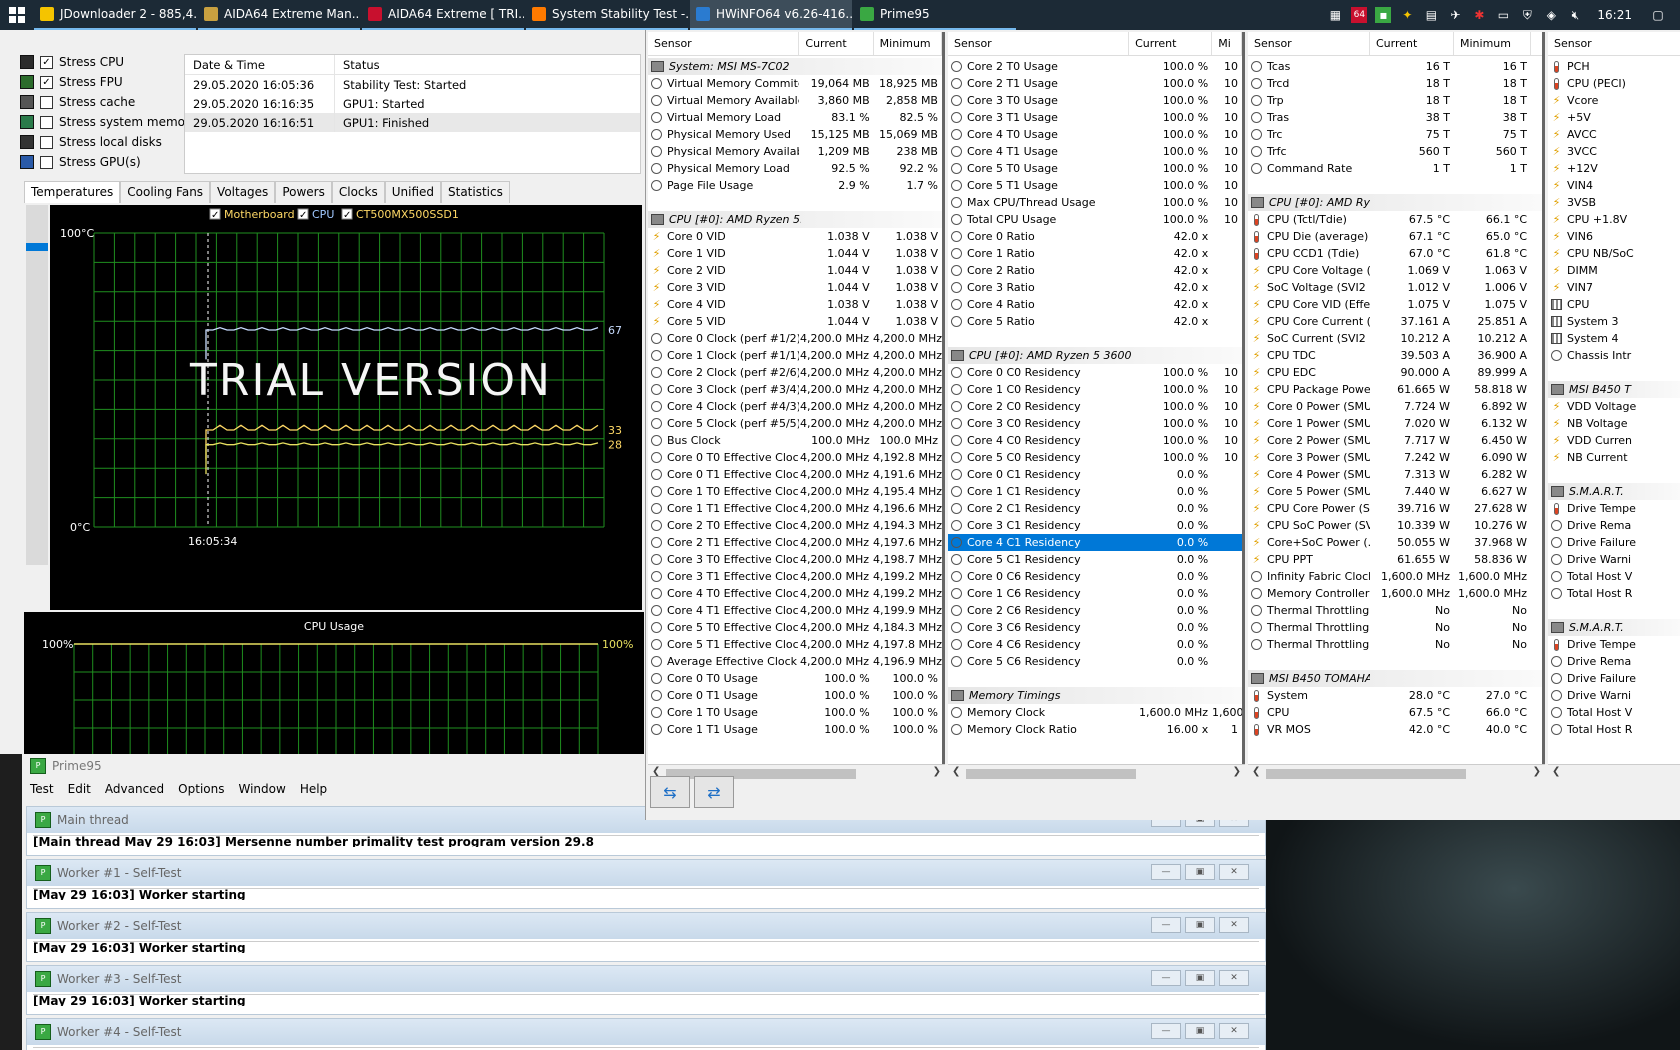  Describe the element at coordinates (1395, 321) in the screenshot. I see `sensor-row: ⚡ CPU Core Current (... 37.161 A 25.851 A` at that location.